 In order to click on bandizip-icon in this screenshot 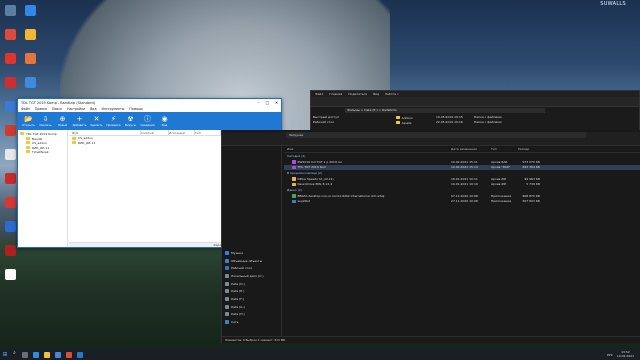, I will do `click(79, 354)`.